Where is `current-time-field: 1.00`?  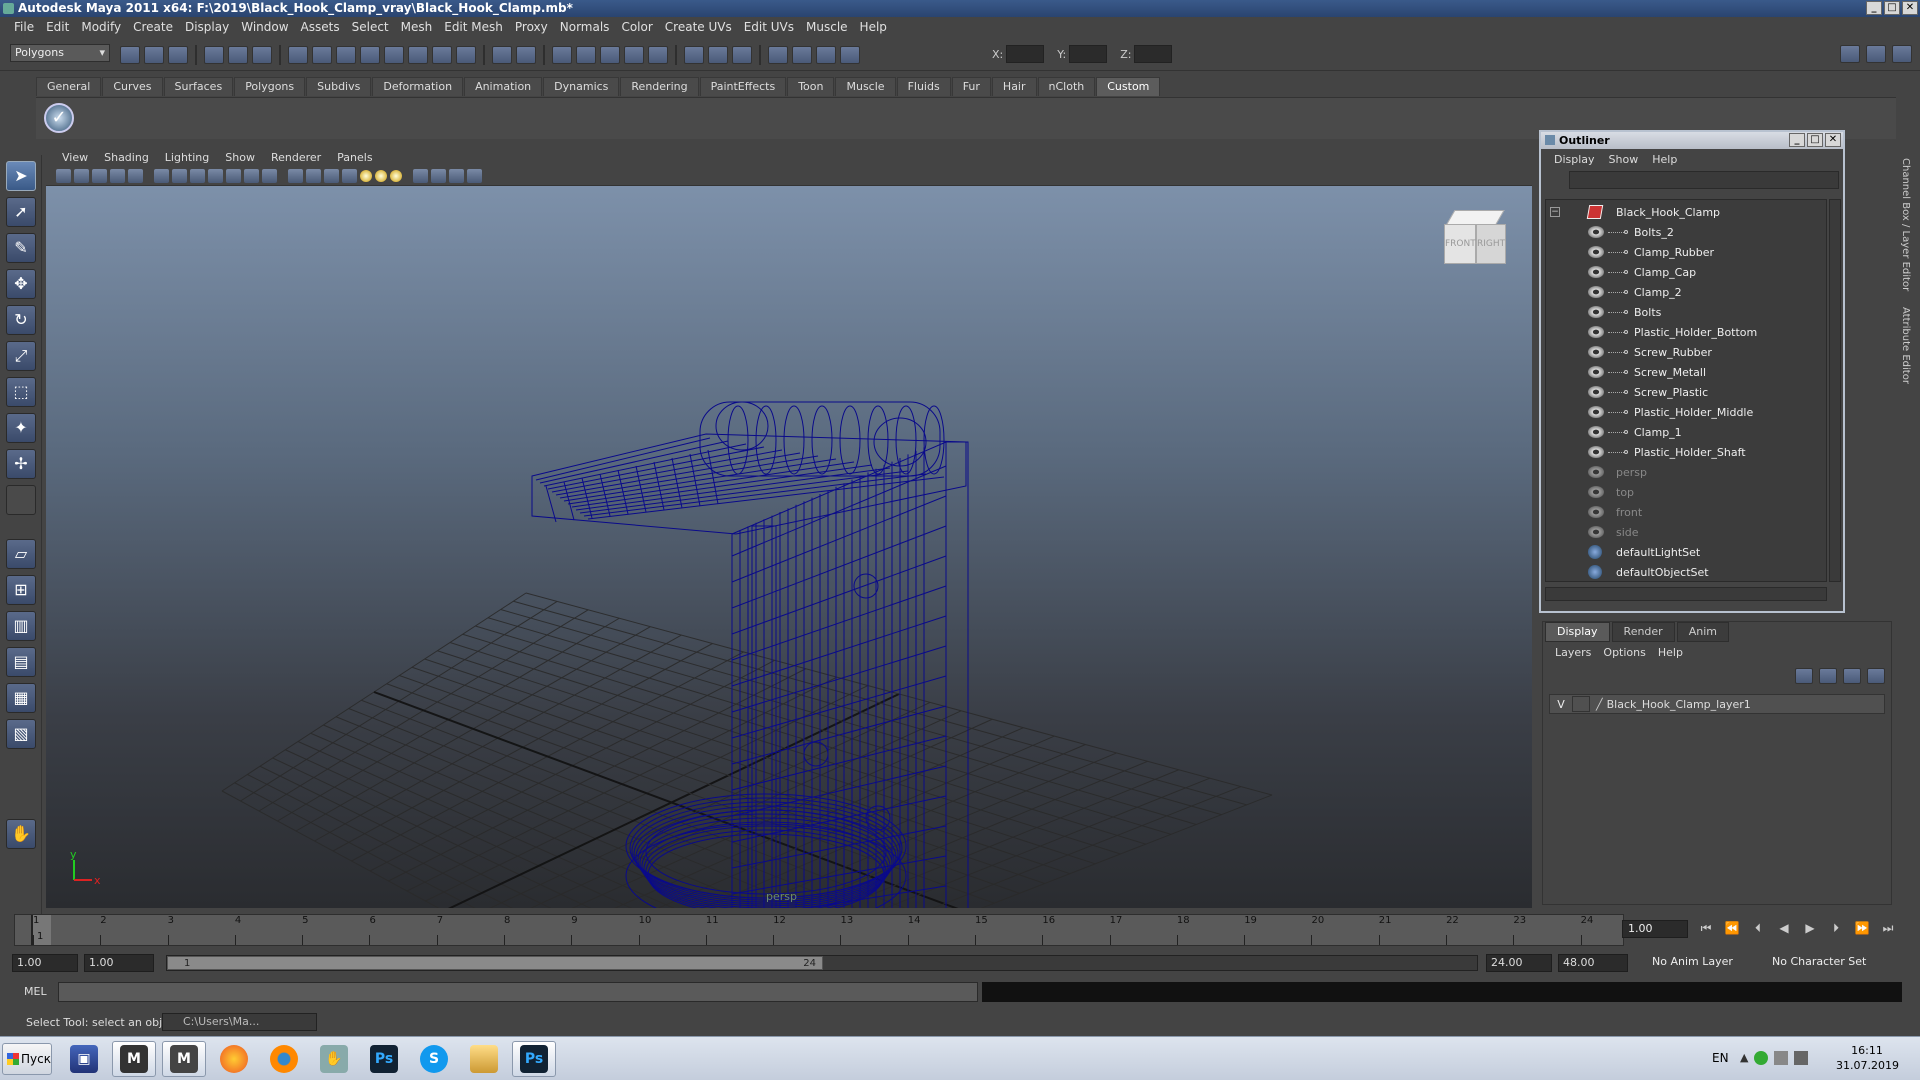
current-time-field: 1.00 is located at coordinates (1655, 929).